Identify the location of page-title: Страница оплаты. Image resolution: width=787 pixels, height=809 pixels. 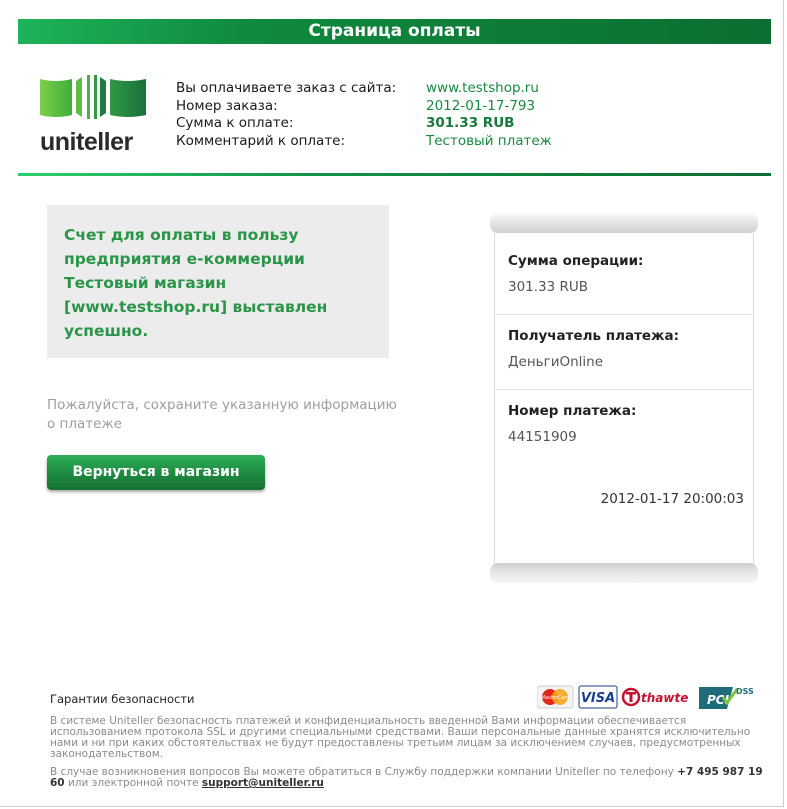
(394, 31).